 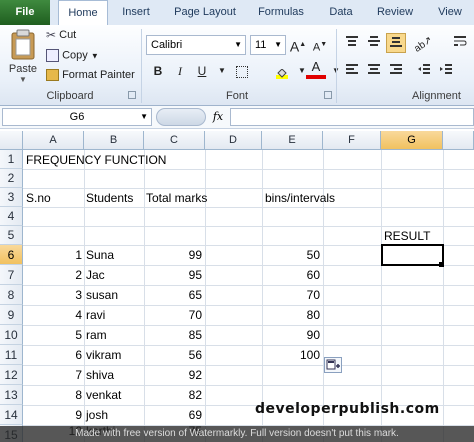 What do you see at coordinates (291, 315) in the screenshot?
I see `cell-bin: 80` at bounding box center [291, 315].